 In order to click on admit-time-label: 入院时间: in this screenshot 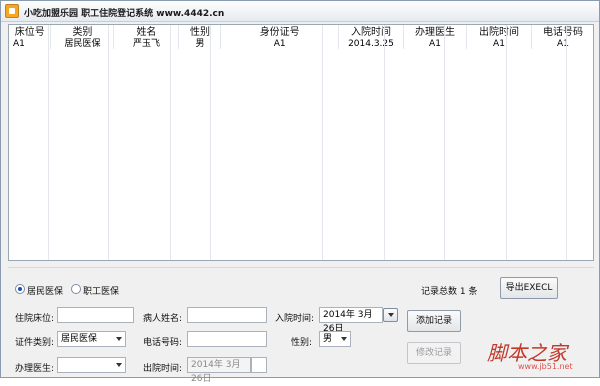, I will do `click(295, 319)`.